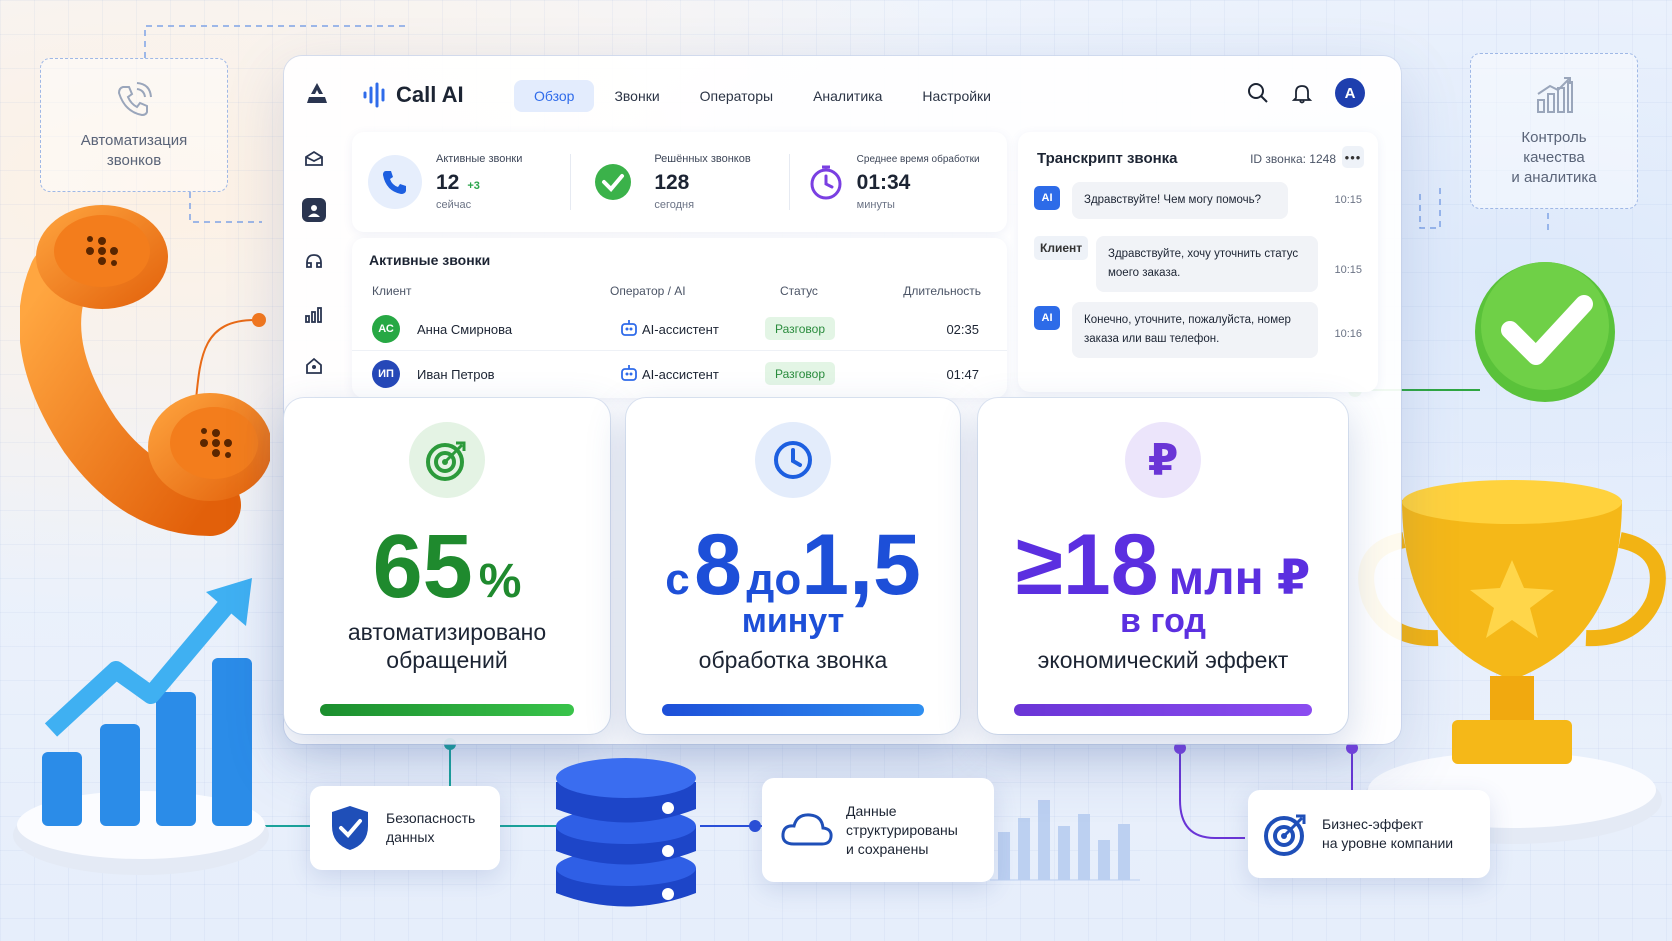 The width and height of the screenshot is (1672, 941). I want to click on user-icon, so click(314, 211).